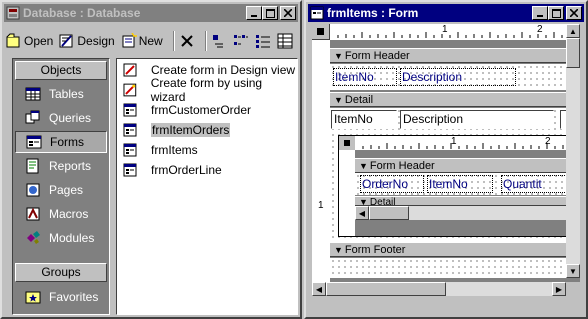 The image size is (588, 319). What do you see at coordinates (129, 40) in the screenshot?
I see `new-object-icon` at bounding box center [129, 40].